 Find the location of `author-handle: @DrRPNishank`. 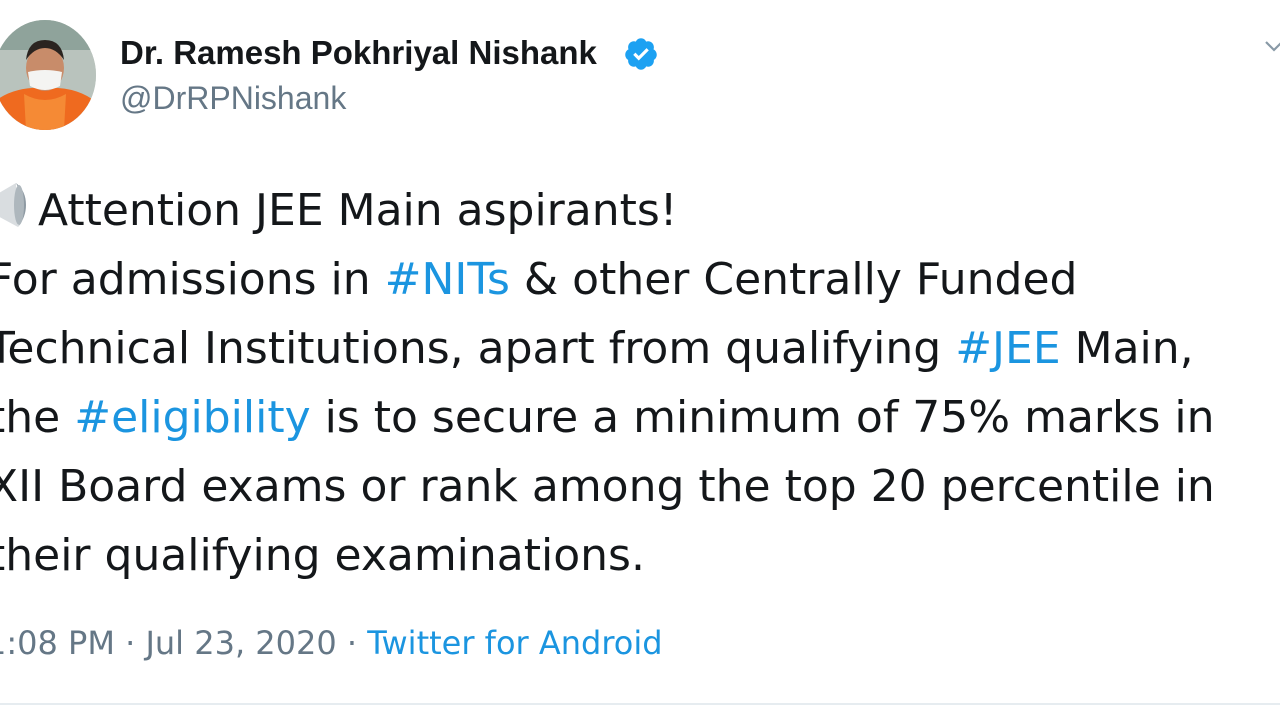

author-handle: @DrRPNishank is located at coordinates (233, 98).